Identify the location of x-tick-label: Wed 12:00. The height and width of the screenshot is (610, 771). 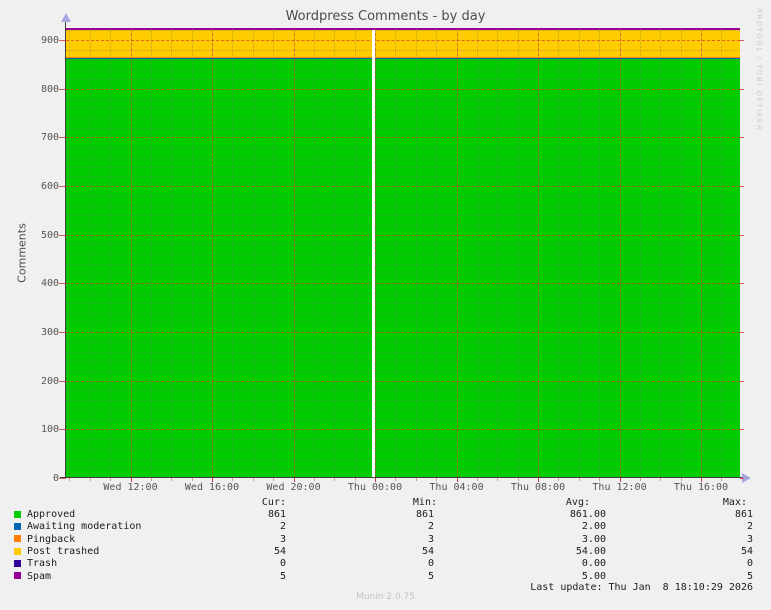
(130, 487).